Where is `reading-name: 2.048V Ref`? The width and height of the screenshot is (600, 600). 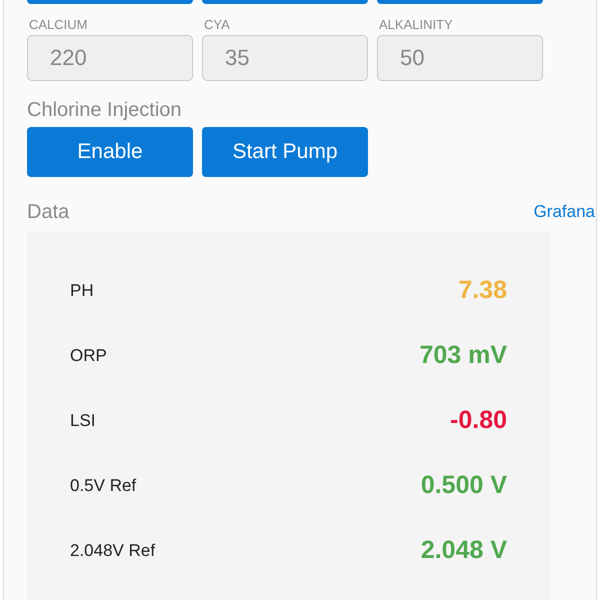
reading-name: 2.048V Ref is located at coordinates (113, 550).